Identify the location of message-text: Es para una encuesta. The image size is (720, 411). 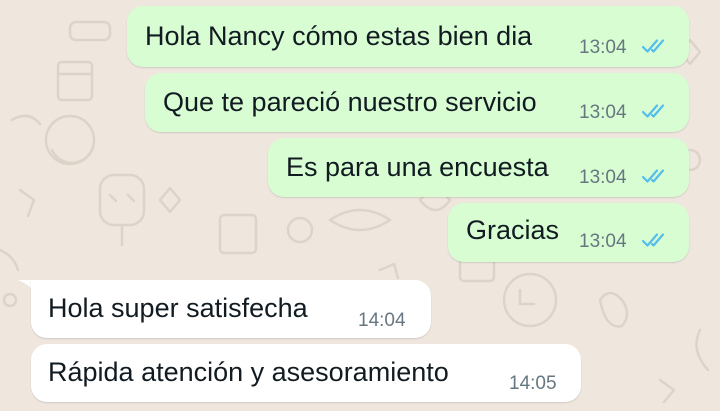
(417, 167).